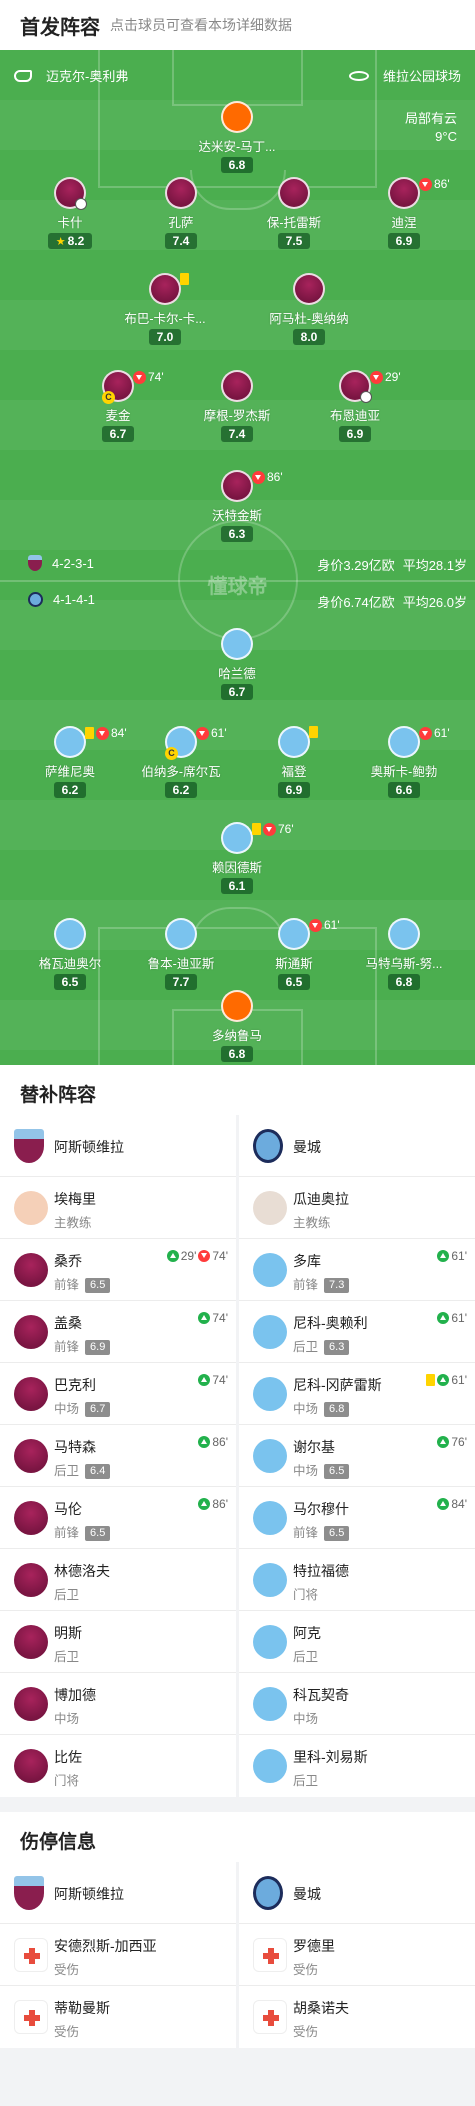 The image size is (475, 2106). I want to click on player-card: 86' 沃特金斯 6.3, so click(237, 506).